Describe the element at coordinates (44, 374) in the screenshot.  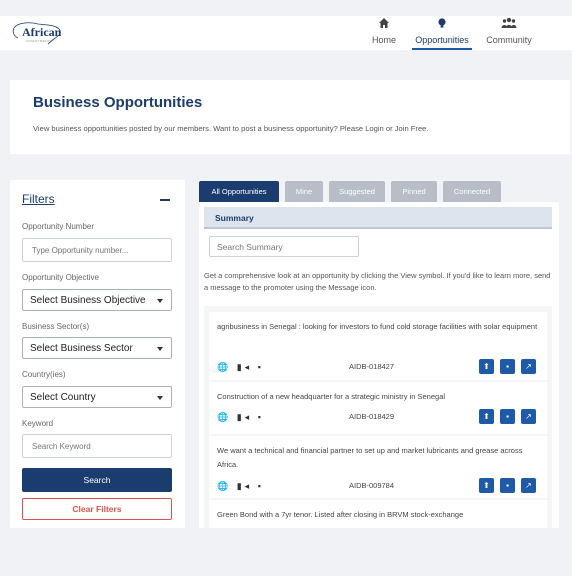
I see `country-label: Country(ies)` at that location.